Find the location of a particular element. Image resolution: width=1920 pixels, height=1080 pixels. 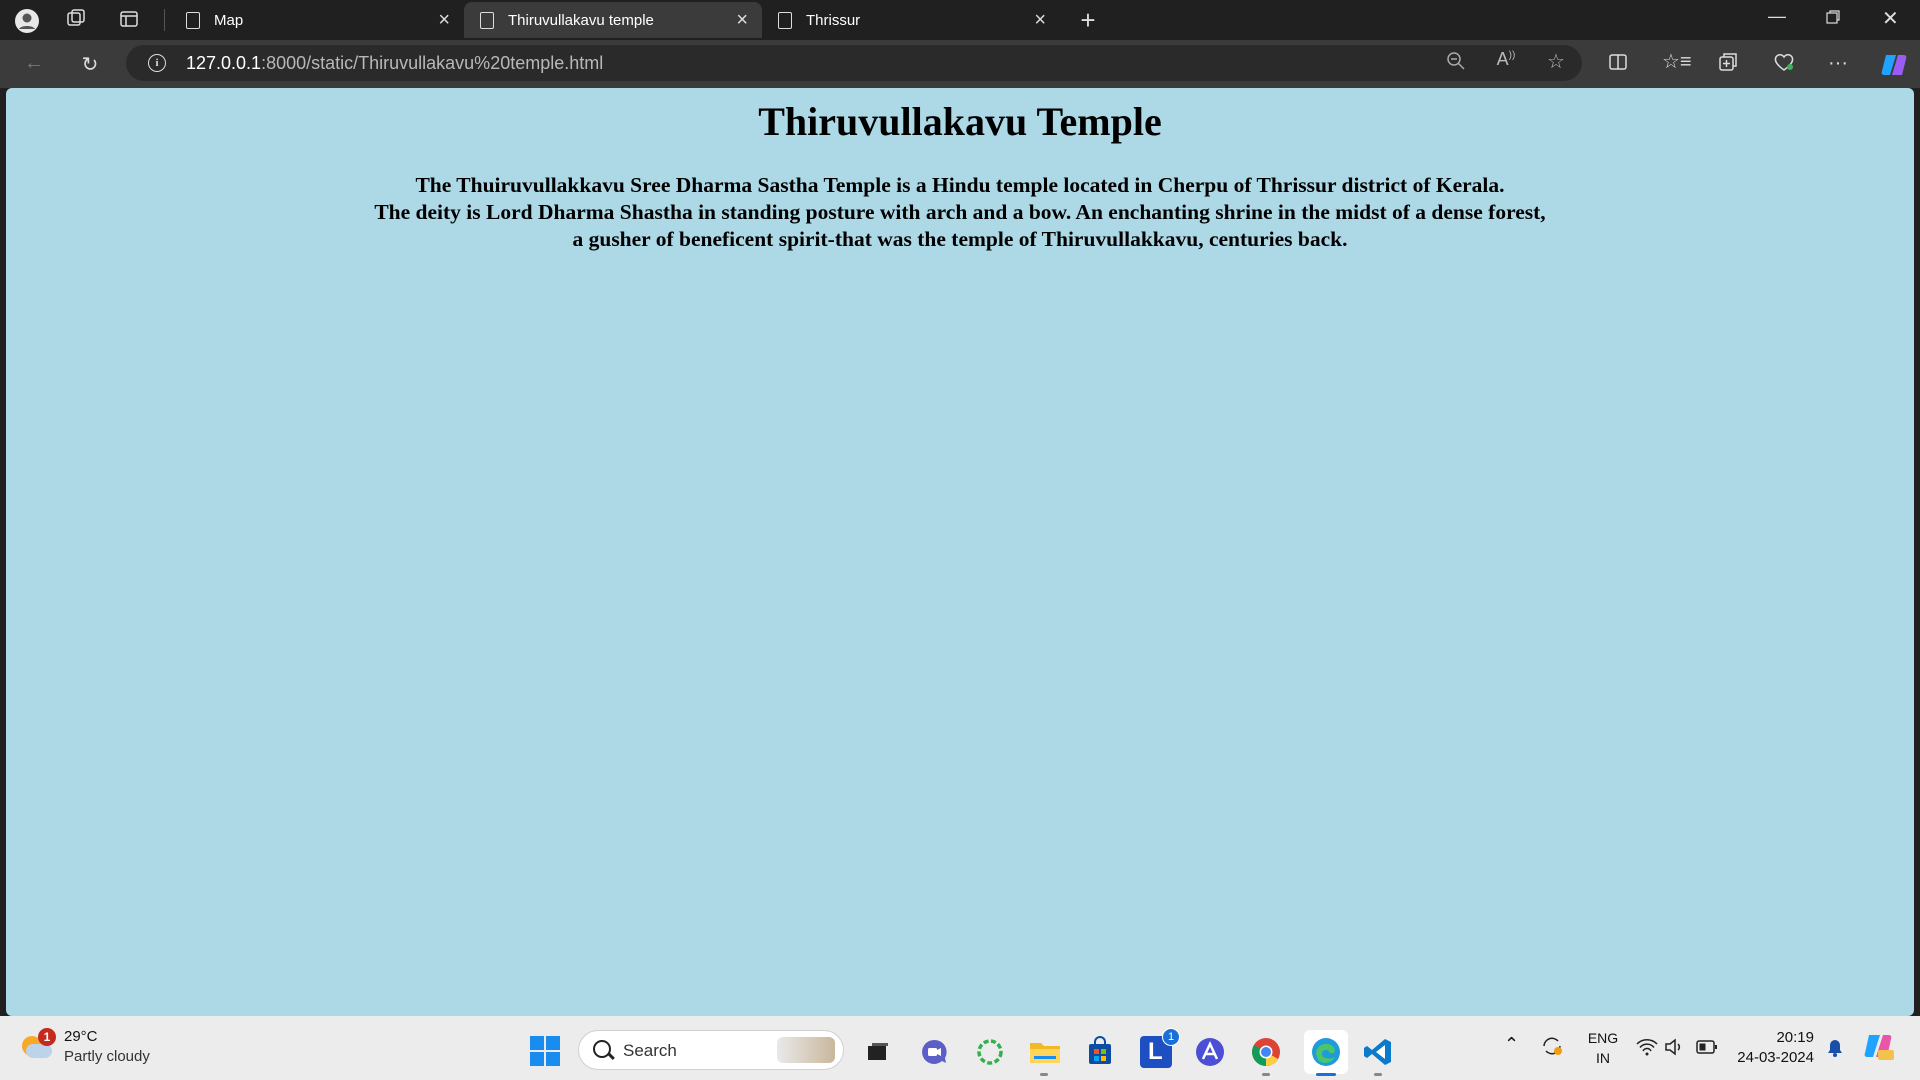

teams-chat-icon is located at coordinates (934, 1052).